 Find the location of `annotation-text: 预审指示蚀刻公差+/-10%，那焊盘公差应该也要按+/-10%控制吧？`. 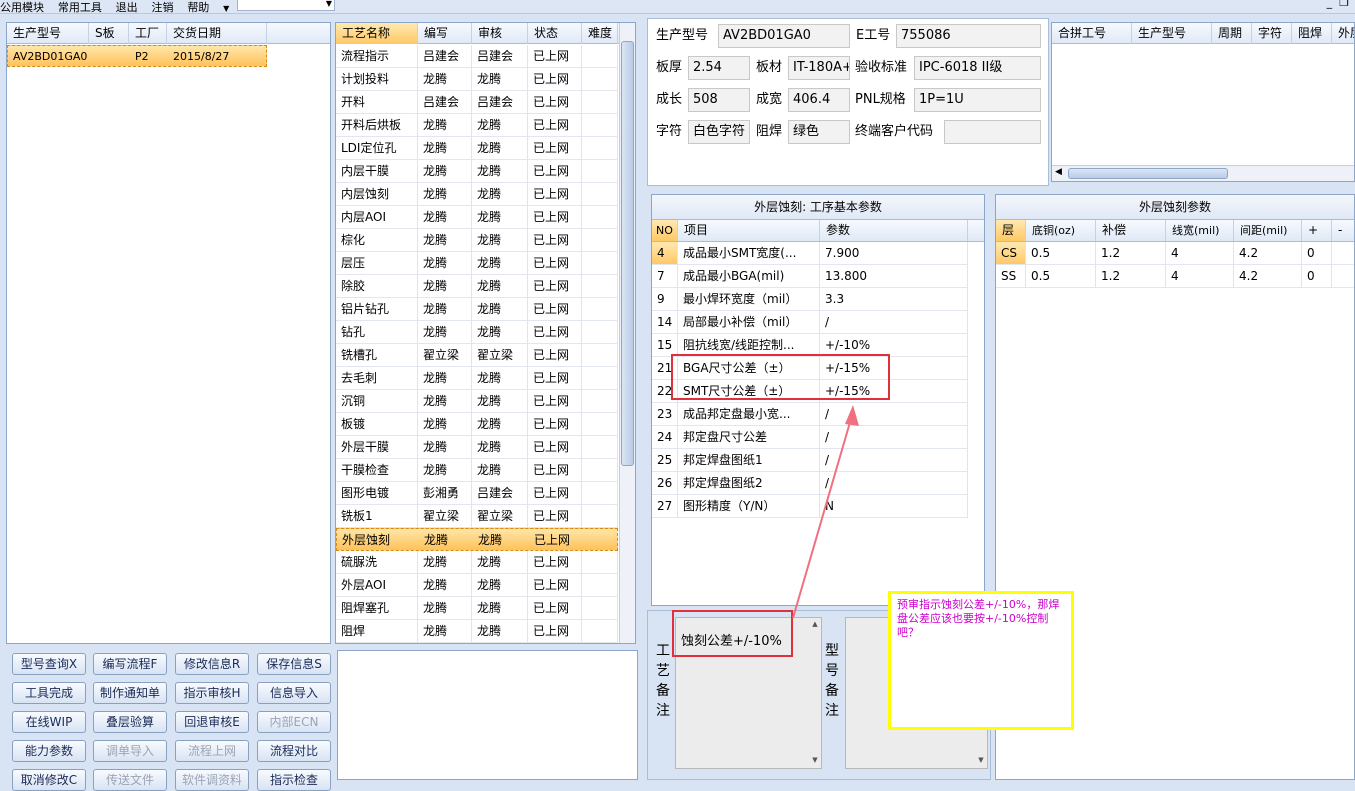

annotation-text: 预审指示蚀刻公差+/-10%，那焊盘公差应该也要按+/-10%控制吧？ is located at coordinates (978, 618).